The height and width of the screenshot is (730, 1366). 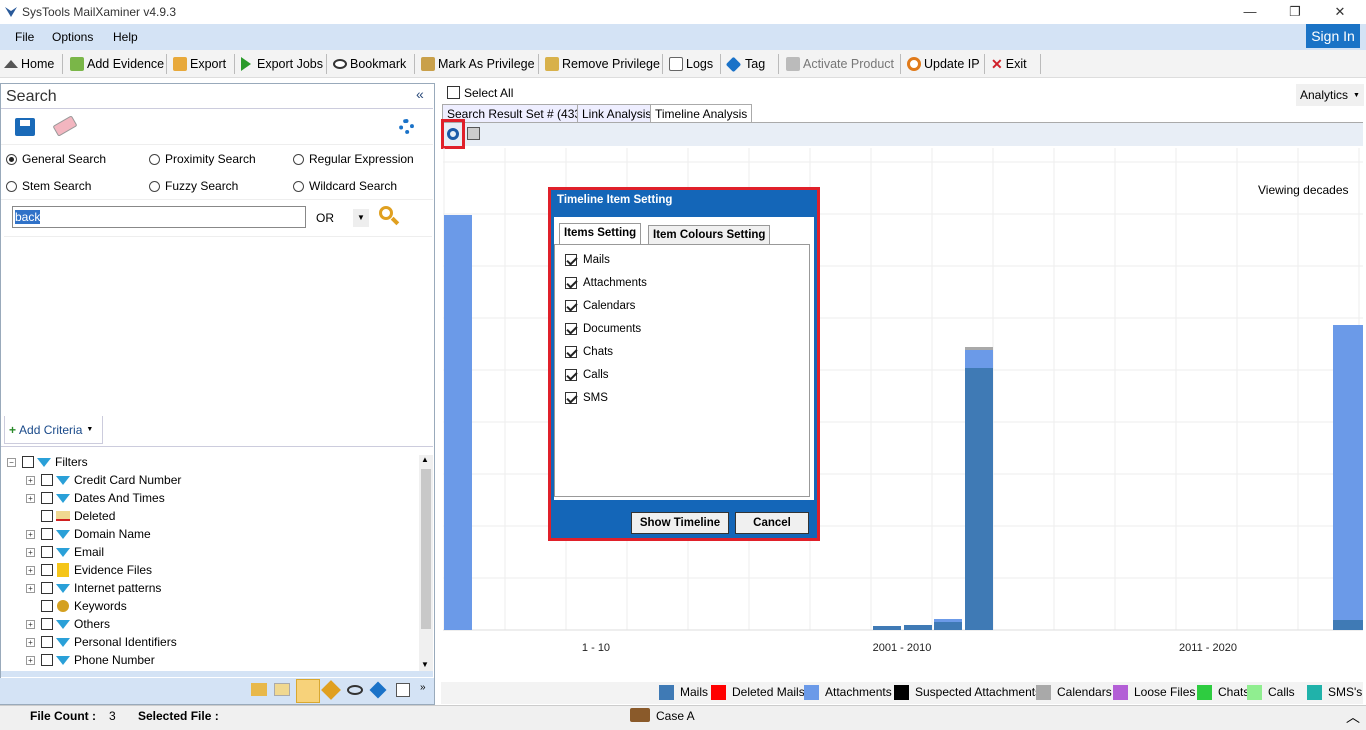 What do you see at coordinates (840, 64) in the screenshot?
I see `activate-product-button: Activate Product` at bounding box center [840, 64].